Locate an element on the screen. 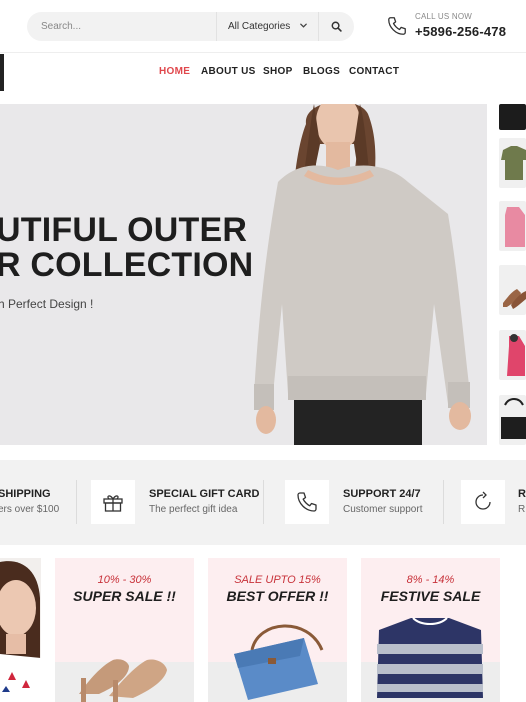  chevron-down-icon is located at coordinates (303, 25).